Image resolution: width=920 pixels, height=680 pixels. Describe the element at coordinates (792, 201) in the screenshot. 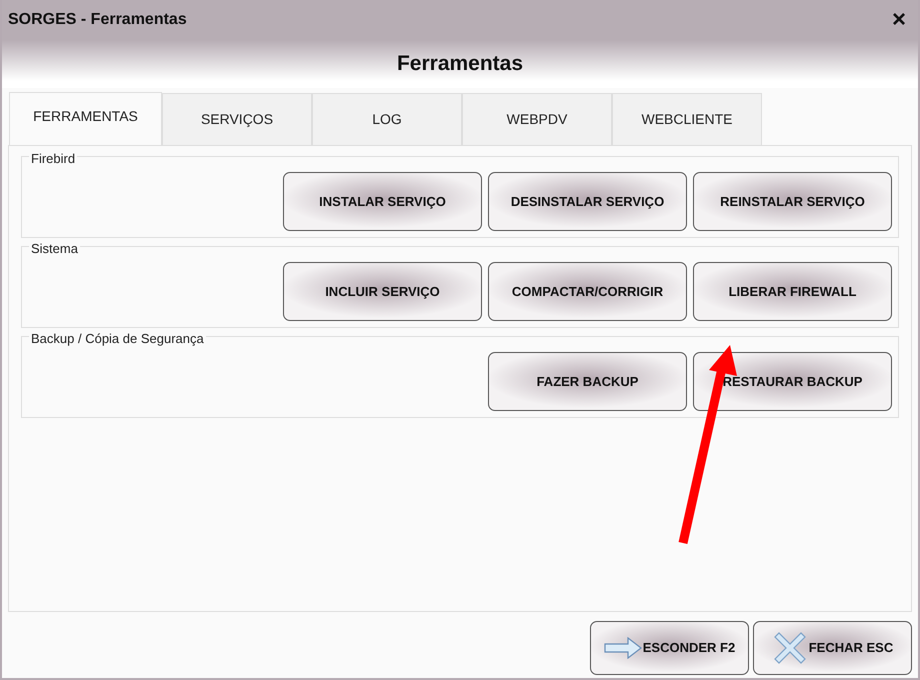

I see `action-button: REINSTALAR SERVIÇO` at that location.